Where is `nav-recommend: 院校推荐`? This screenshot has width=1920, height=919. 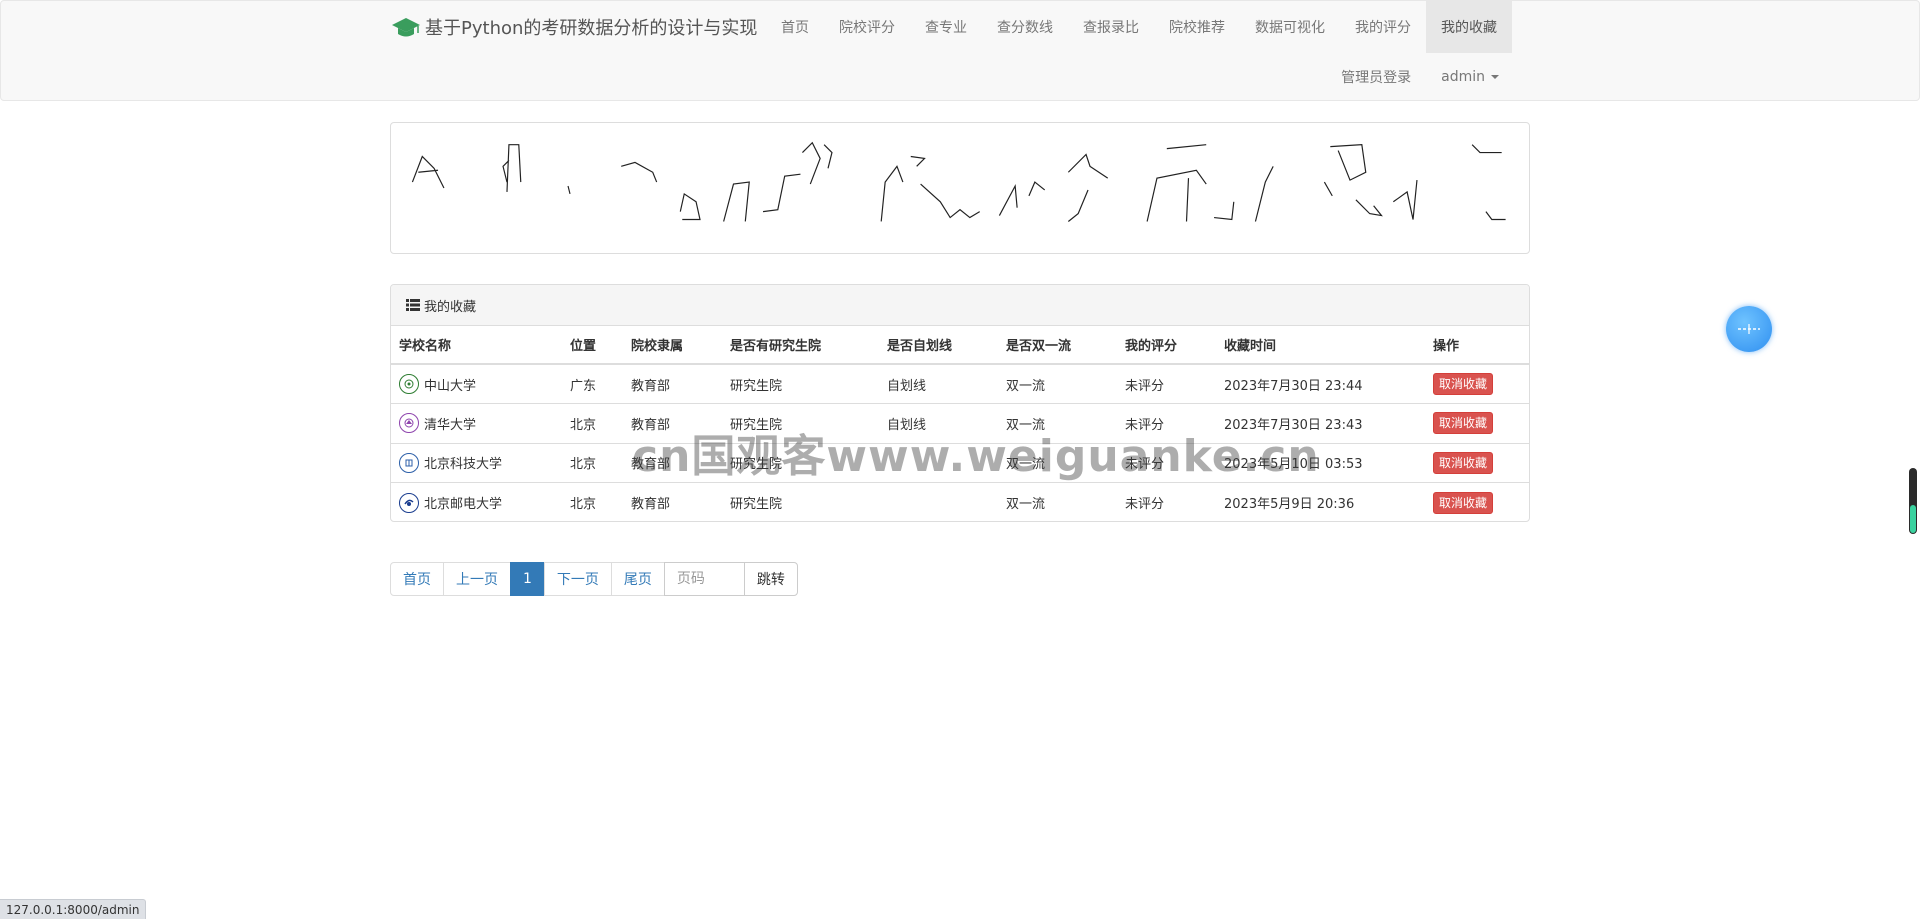 nav-recommend: 院校推荐 is located at coordinates (1197, 27).